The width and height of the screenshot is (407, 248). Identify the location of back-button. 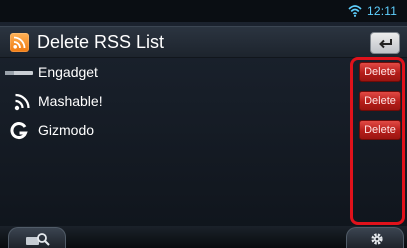
(385, 43).